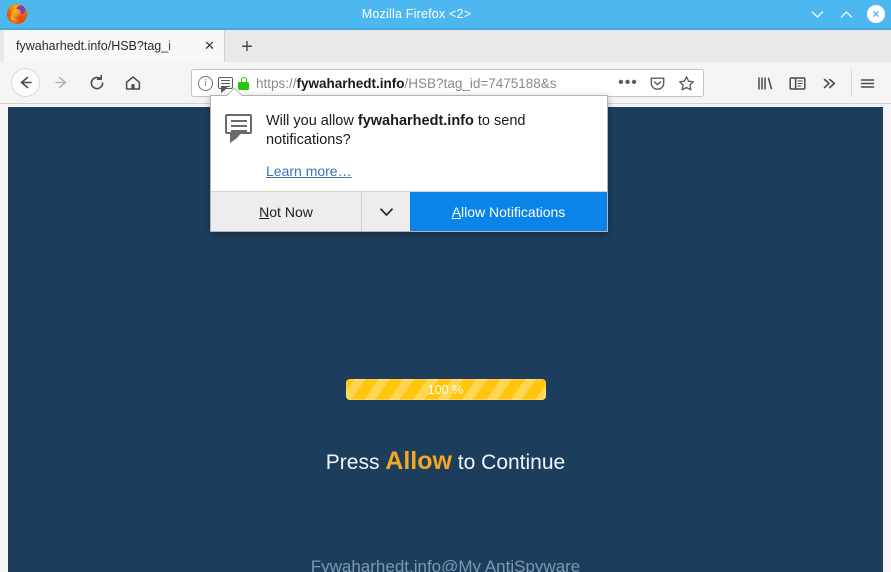  I want to click on chevron-down-glyph, so click(817, 14).